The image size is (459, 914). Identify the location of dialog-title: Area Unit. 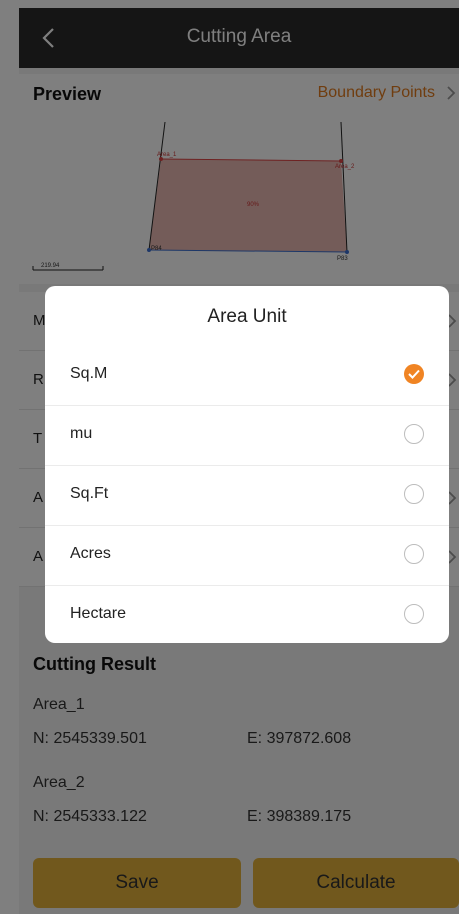
(247, 316).